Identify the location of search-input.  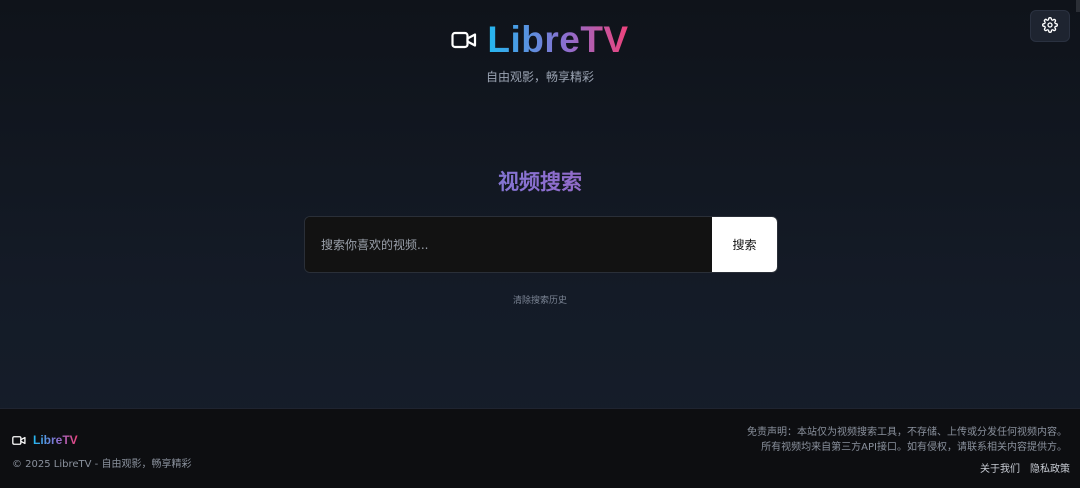
(508, 244).